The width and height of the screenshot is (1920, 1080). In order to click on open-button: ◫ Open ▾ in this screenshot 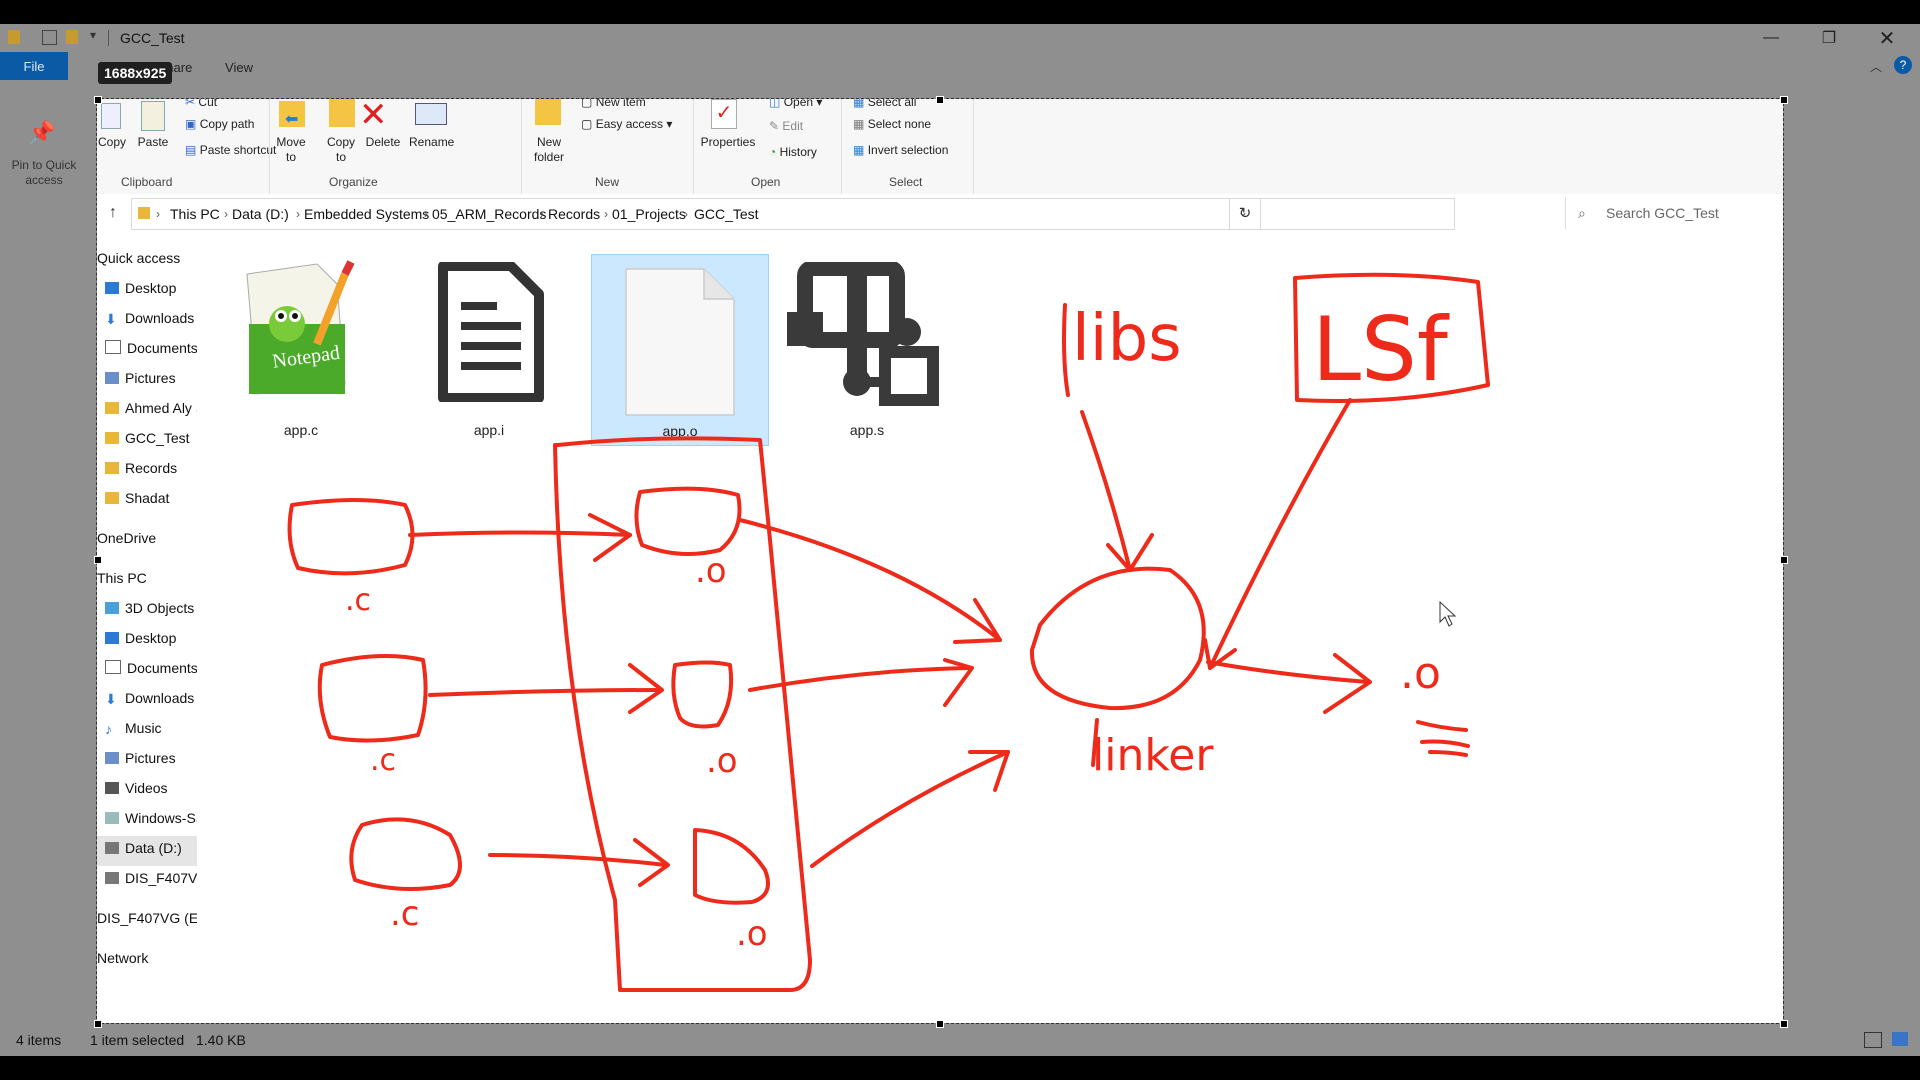, I will do `click(795, 104)`.